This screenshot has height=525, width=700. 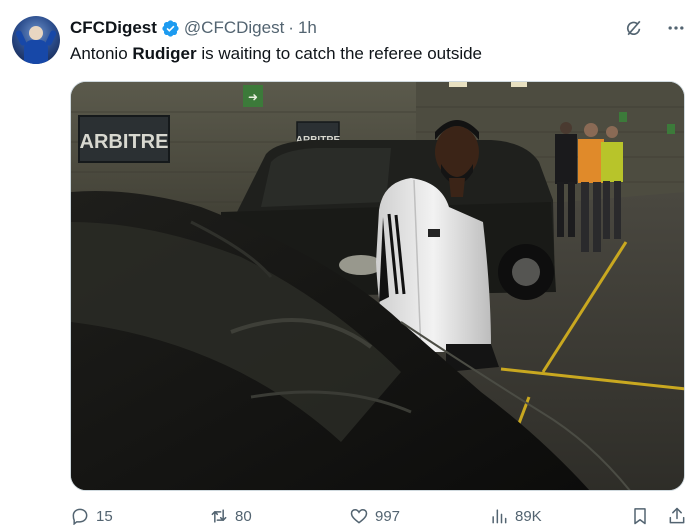 What do you see at coordinates (374, 515) in the screenshot?
I see `like-button: 997` at bounding box center [374, 515].